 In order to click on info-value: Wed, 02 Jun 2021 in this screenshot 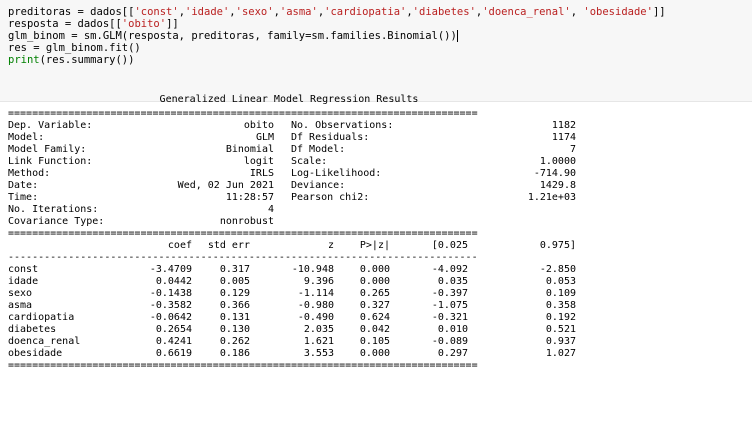, I will do `click(225, 185)`.